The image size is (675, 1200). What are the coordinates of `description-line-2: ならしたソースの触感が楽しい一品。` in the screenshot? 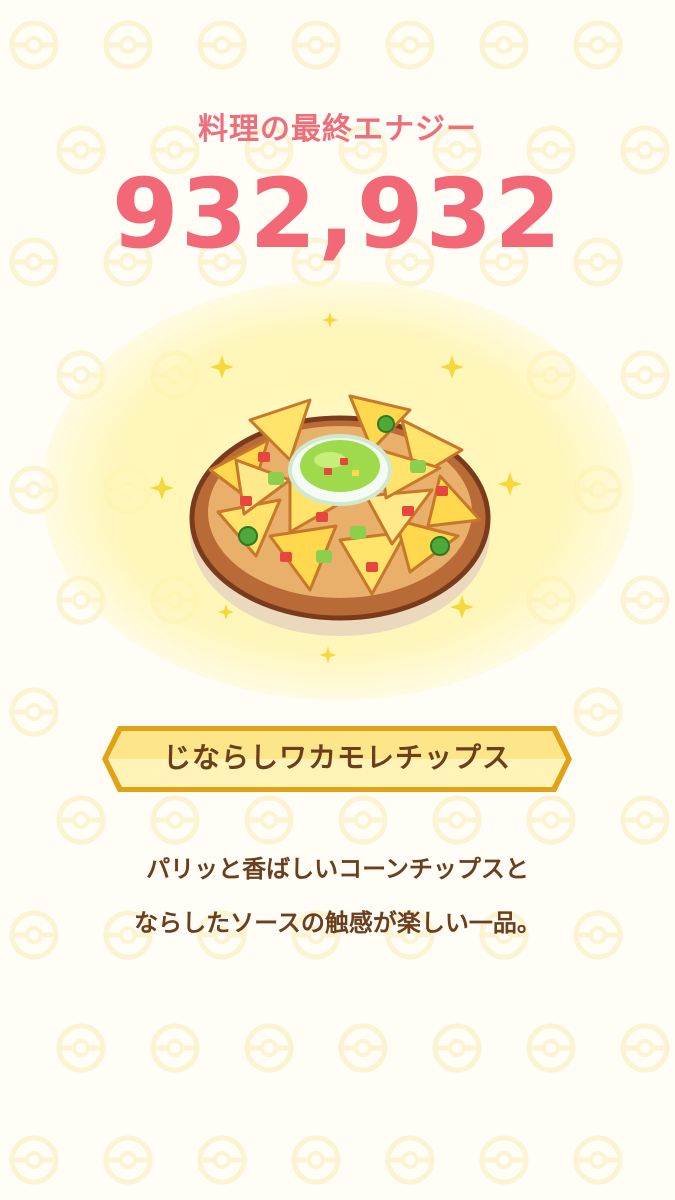 It's located at (337, 923).